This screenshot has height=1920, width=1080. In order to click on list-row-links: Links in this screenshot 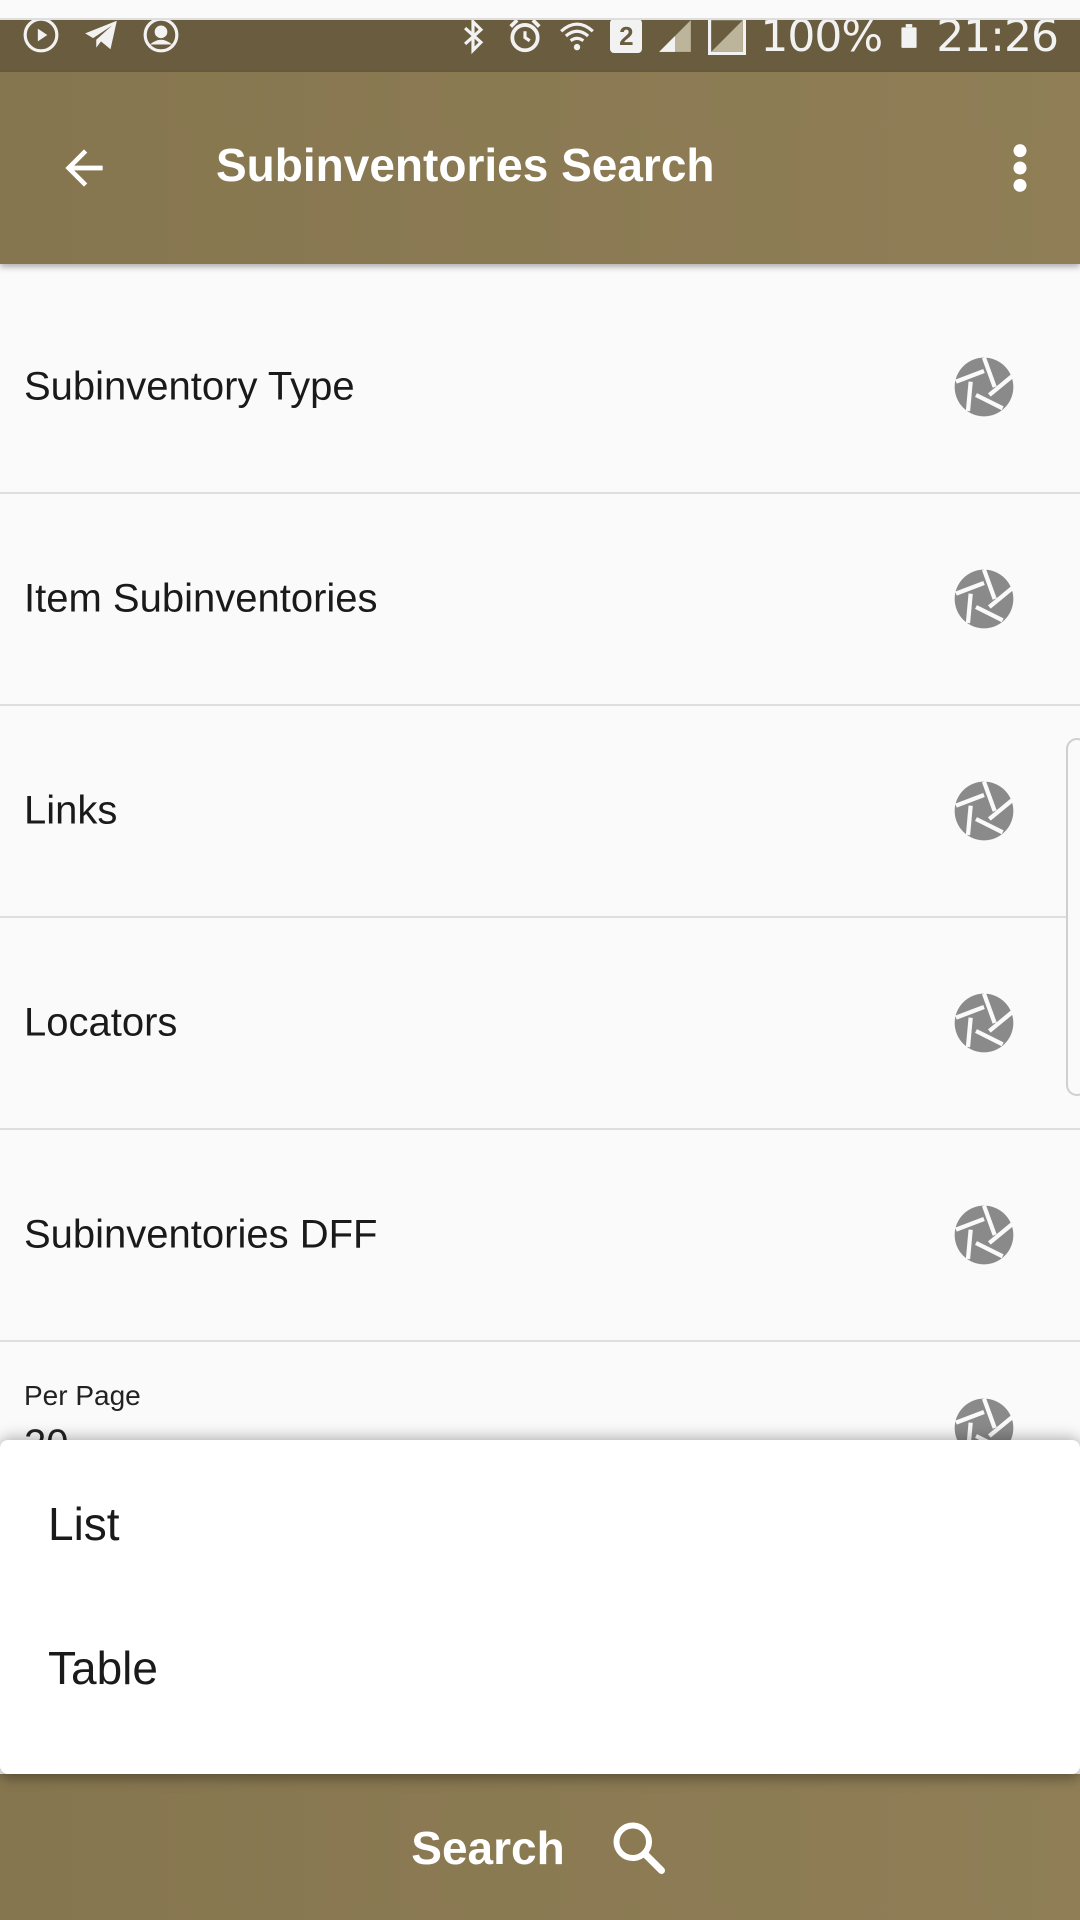, I will do `click(540, 812)`.